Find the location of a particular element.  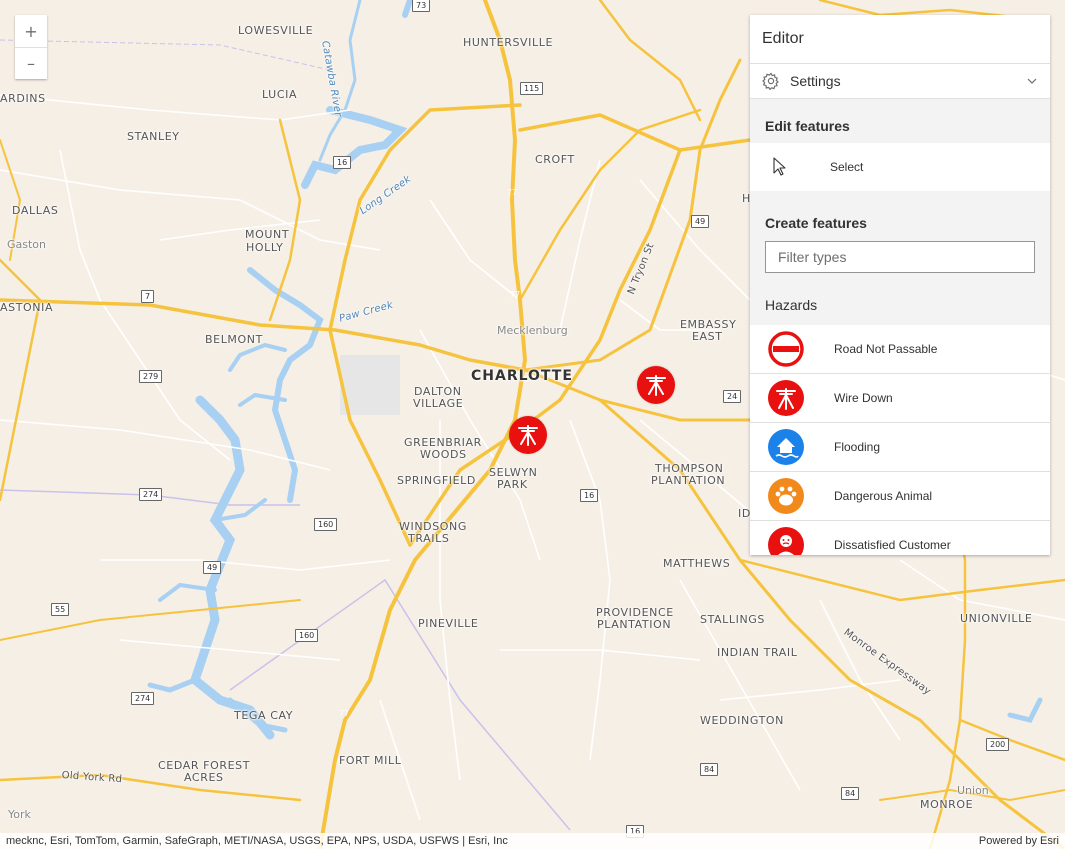

paw-icon is located at coordinates (786, 496).